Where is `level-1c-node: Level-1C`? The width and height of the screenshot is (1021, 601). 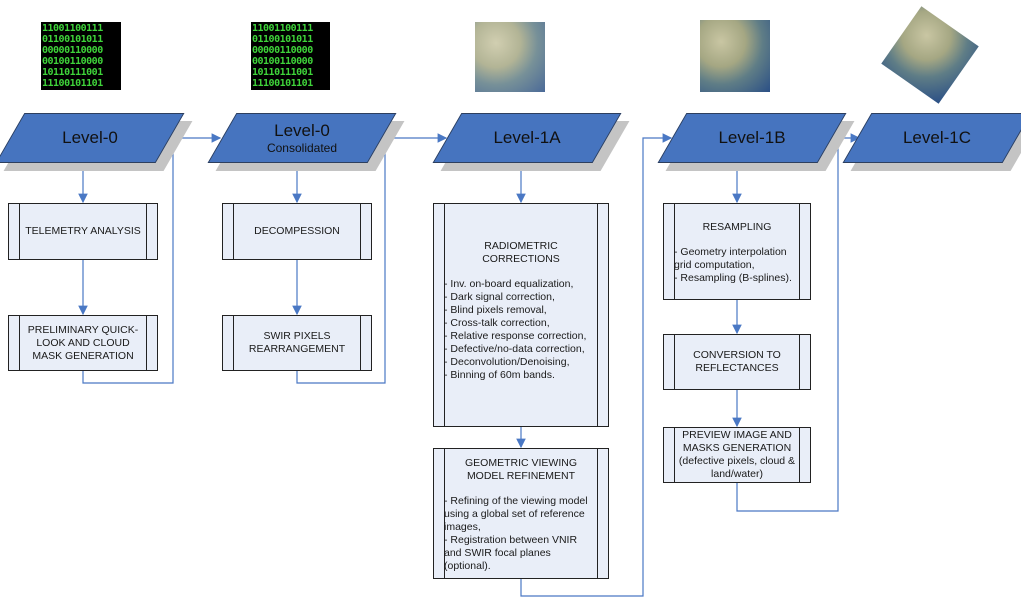 level-1c-node: Level-1C is located at coordinates (931, 142).